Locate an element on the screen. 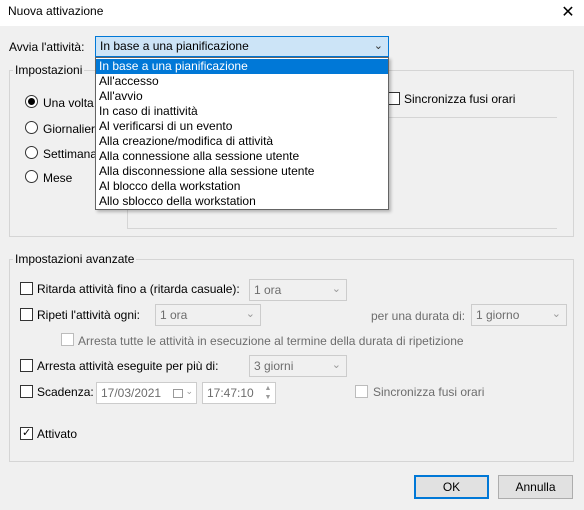  trigger-option: Allo sblocco della workstation is located at coordinates (242, 201).